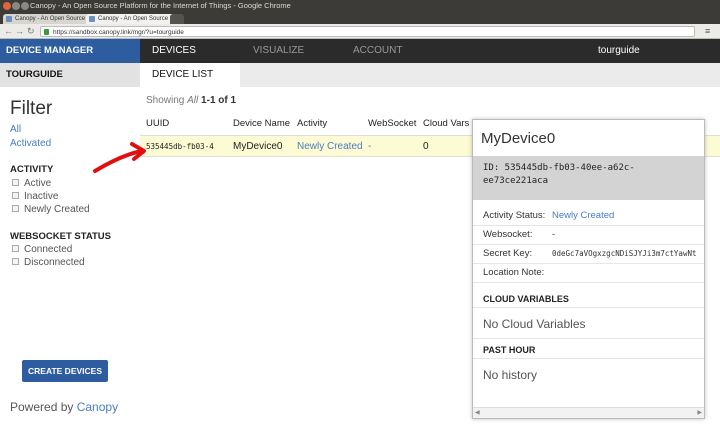 This screenshot has width=720, height=427. Describe the element at coordinates (70, 51) in the screenshot. I see `app-brand: DEVICE MANAGER` at that location.